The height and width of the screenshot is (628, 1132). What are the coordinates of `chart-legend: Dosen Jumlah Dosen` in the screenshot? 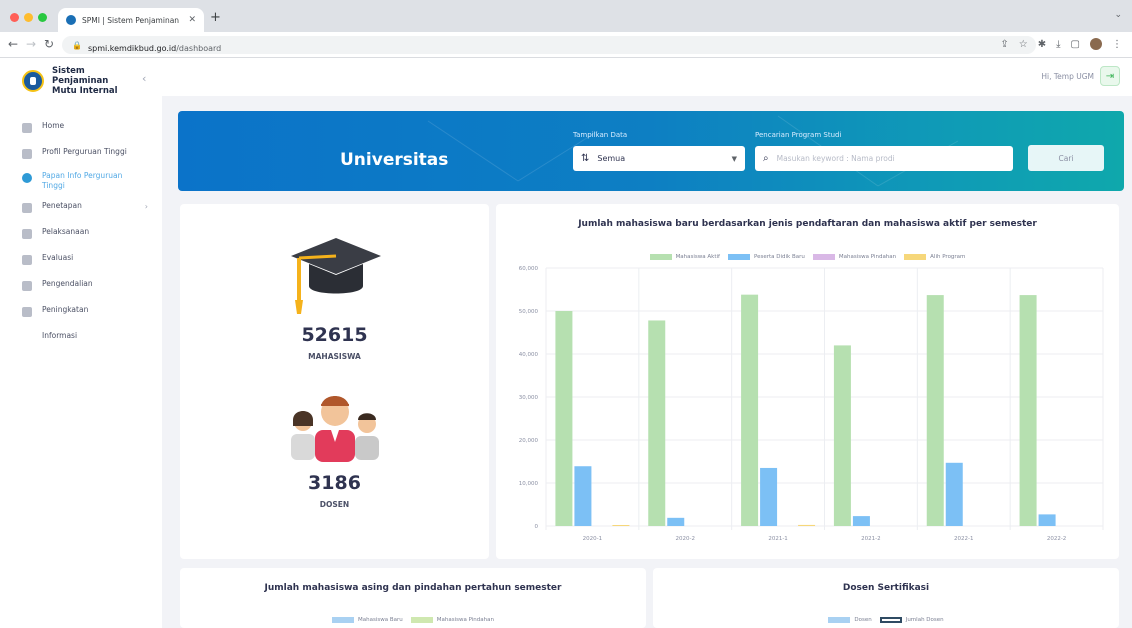 It's located at (886, 620).